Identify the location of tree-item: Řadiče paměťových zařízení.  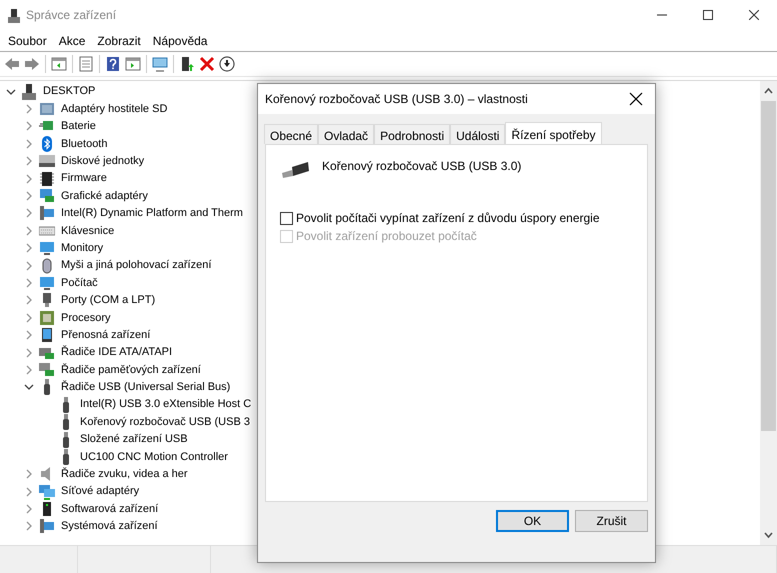
(128, 370).